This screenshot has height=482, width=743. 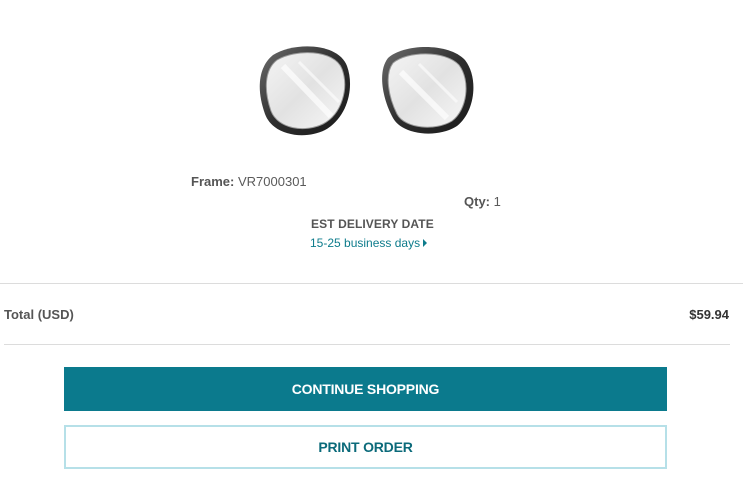 I want to click on frame-value: VR7000301, so click(x=272, y=181).